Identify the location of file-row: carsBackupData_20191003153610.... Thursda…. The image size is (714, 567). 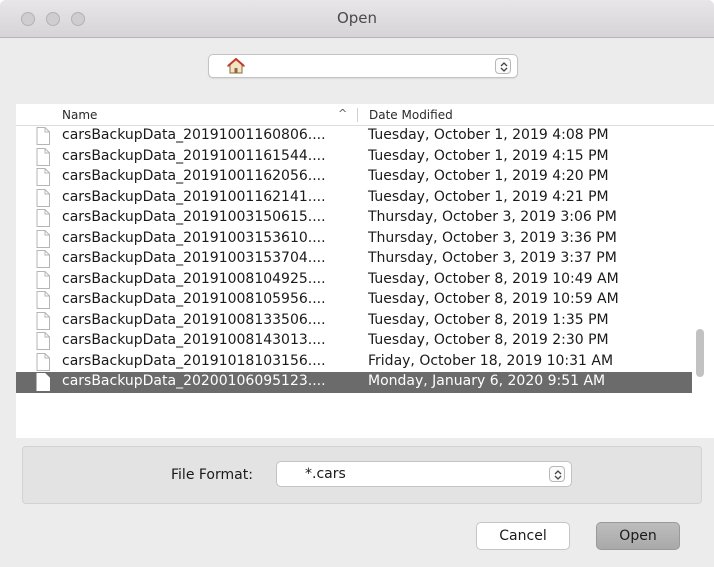
(354, 239).